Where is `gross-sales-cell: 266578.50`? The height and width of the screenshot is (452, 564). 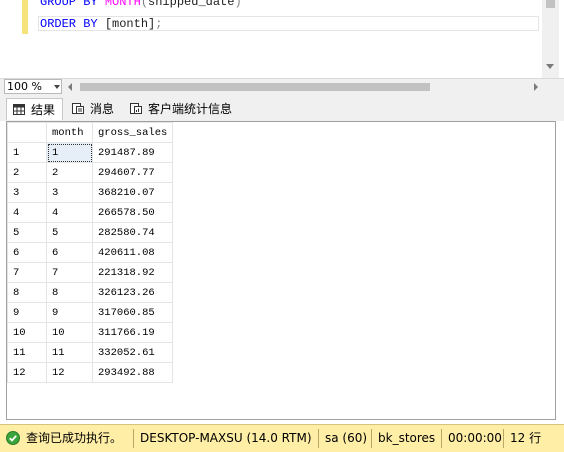 gross-sales-cell: 266578.50 is located at coordinates (132, 212).